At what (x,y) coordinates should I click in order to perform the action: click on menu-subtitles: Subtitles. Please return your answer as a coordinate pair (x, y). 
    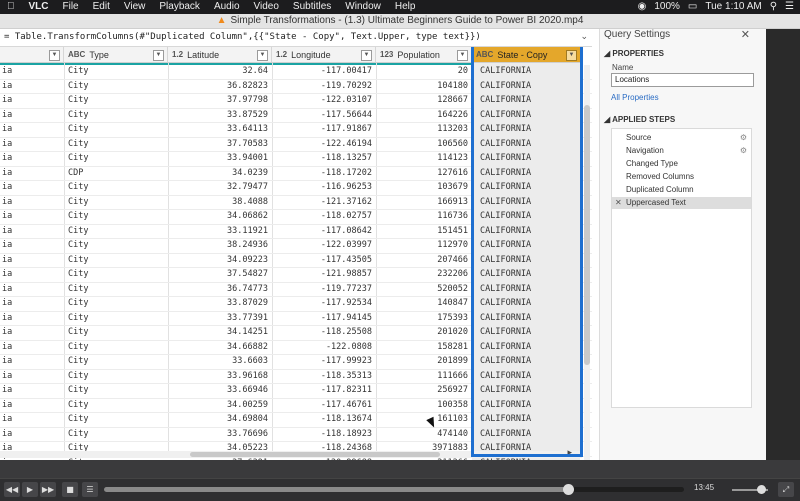
    Looking at the image, I should click on (312, 7).